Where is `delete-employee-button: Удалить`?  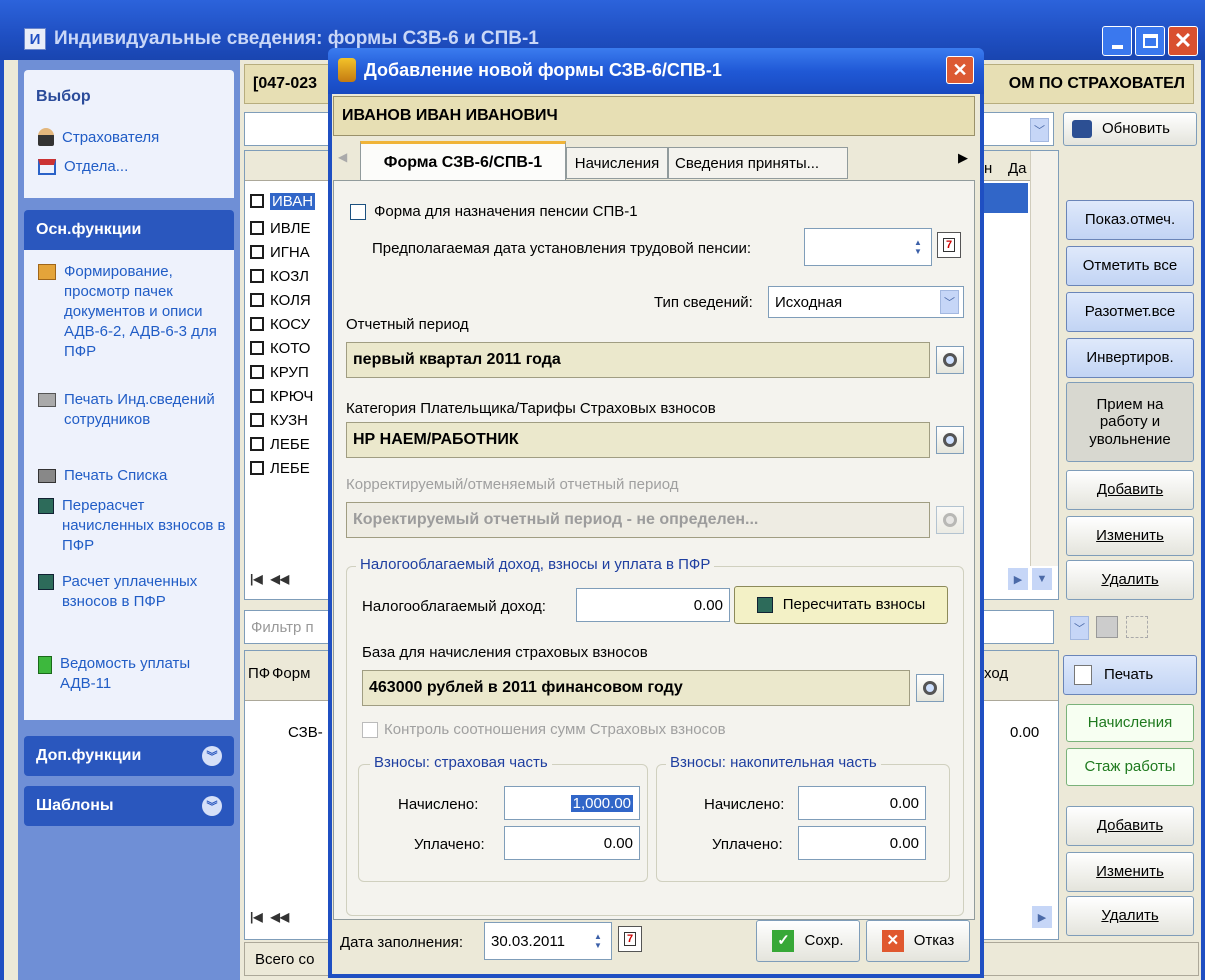 delete-employee-button: Удалить is located at coordinates (1130, 580).